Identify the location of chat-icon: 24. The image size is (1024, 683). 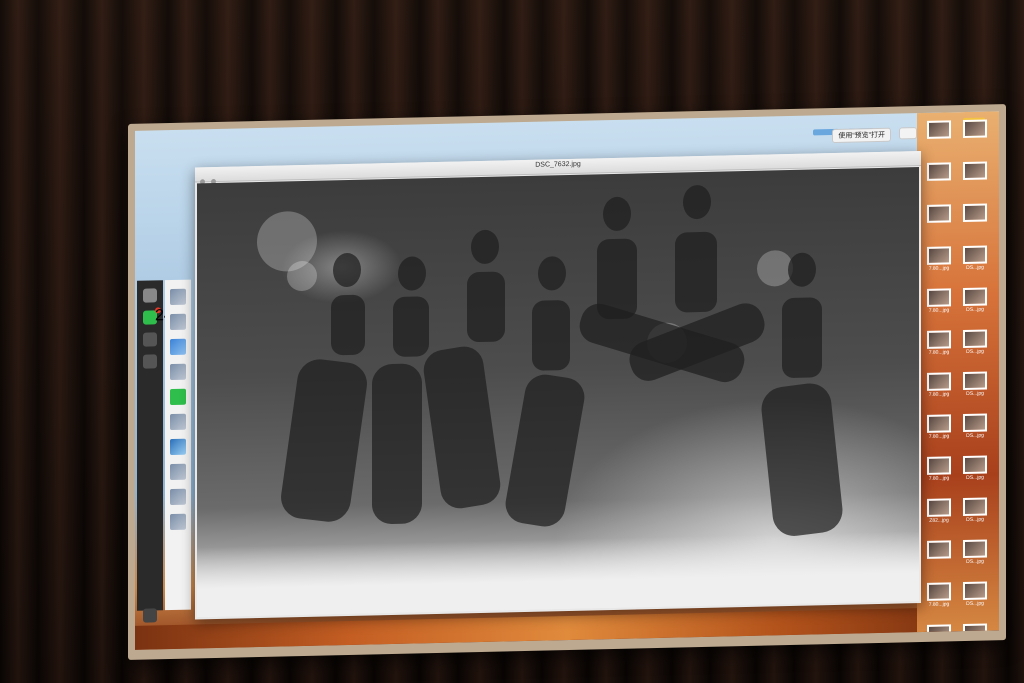
(158, 316).